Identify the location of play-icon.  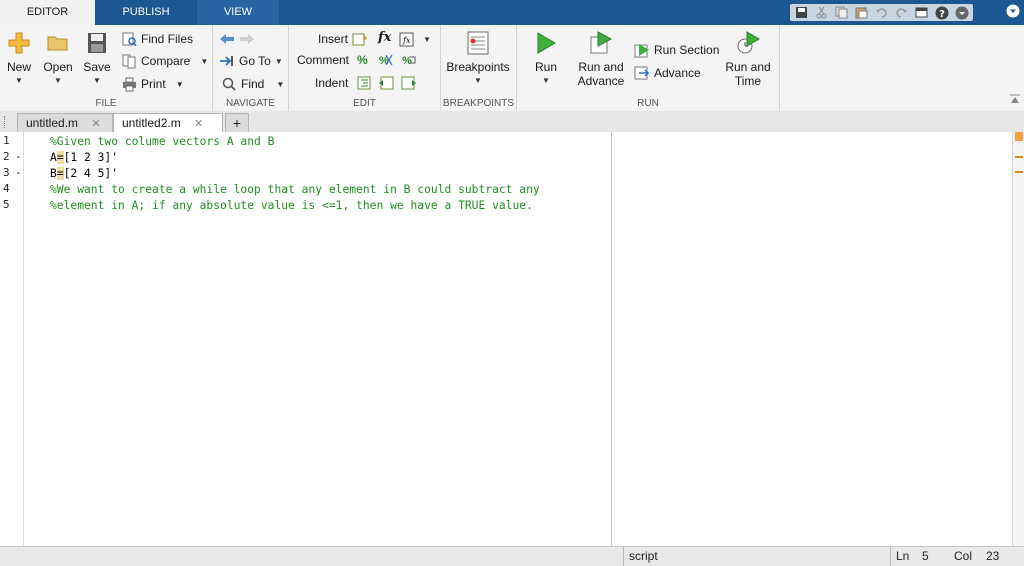
(546, 43).